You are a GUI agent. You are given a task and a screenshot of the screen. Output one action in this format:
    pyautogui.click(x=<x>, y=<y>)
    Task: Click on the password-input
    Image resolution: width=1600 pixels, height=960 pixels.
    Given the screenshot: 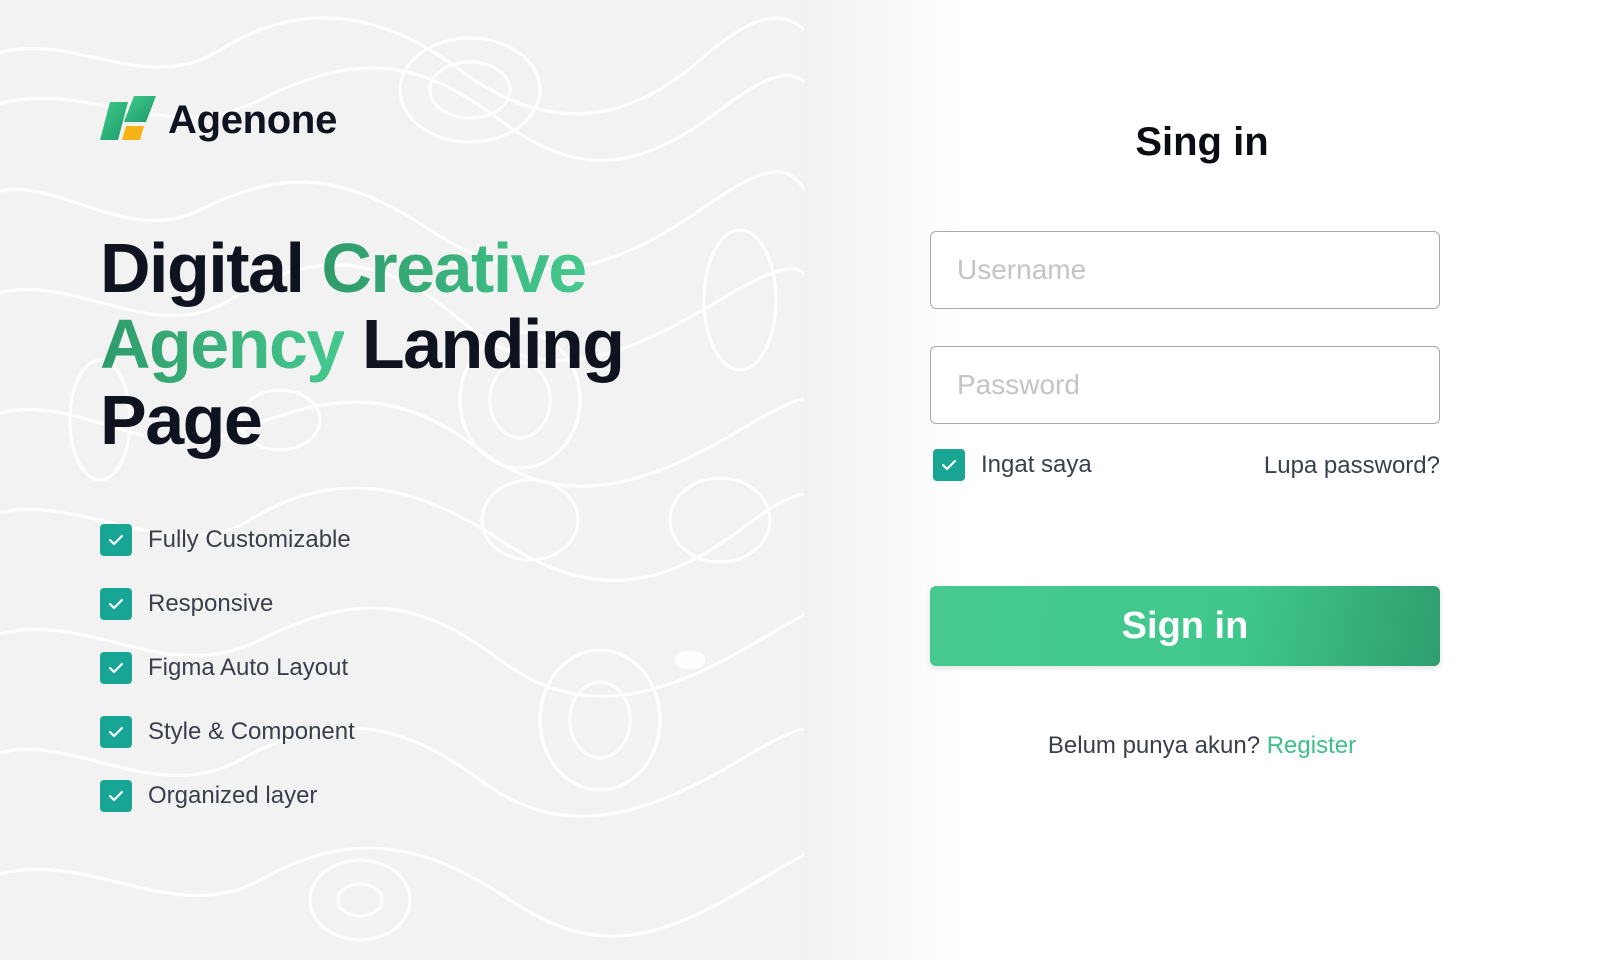 What is the action you would take?
    pyautogui.click(x=1185, y=385)
    